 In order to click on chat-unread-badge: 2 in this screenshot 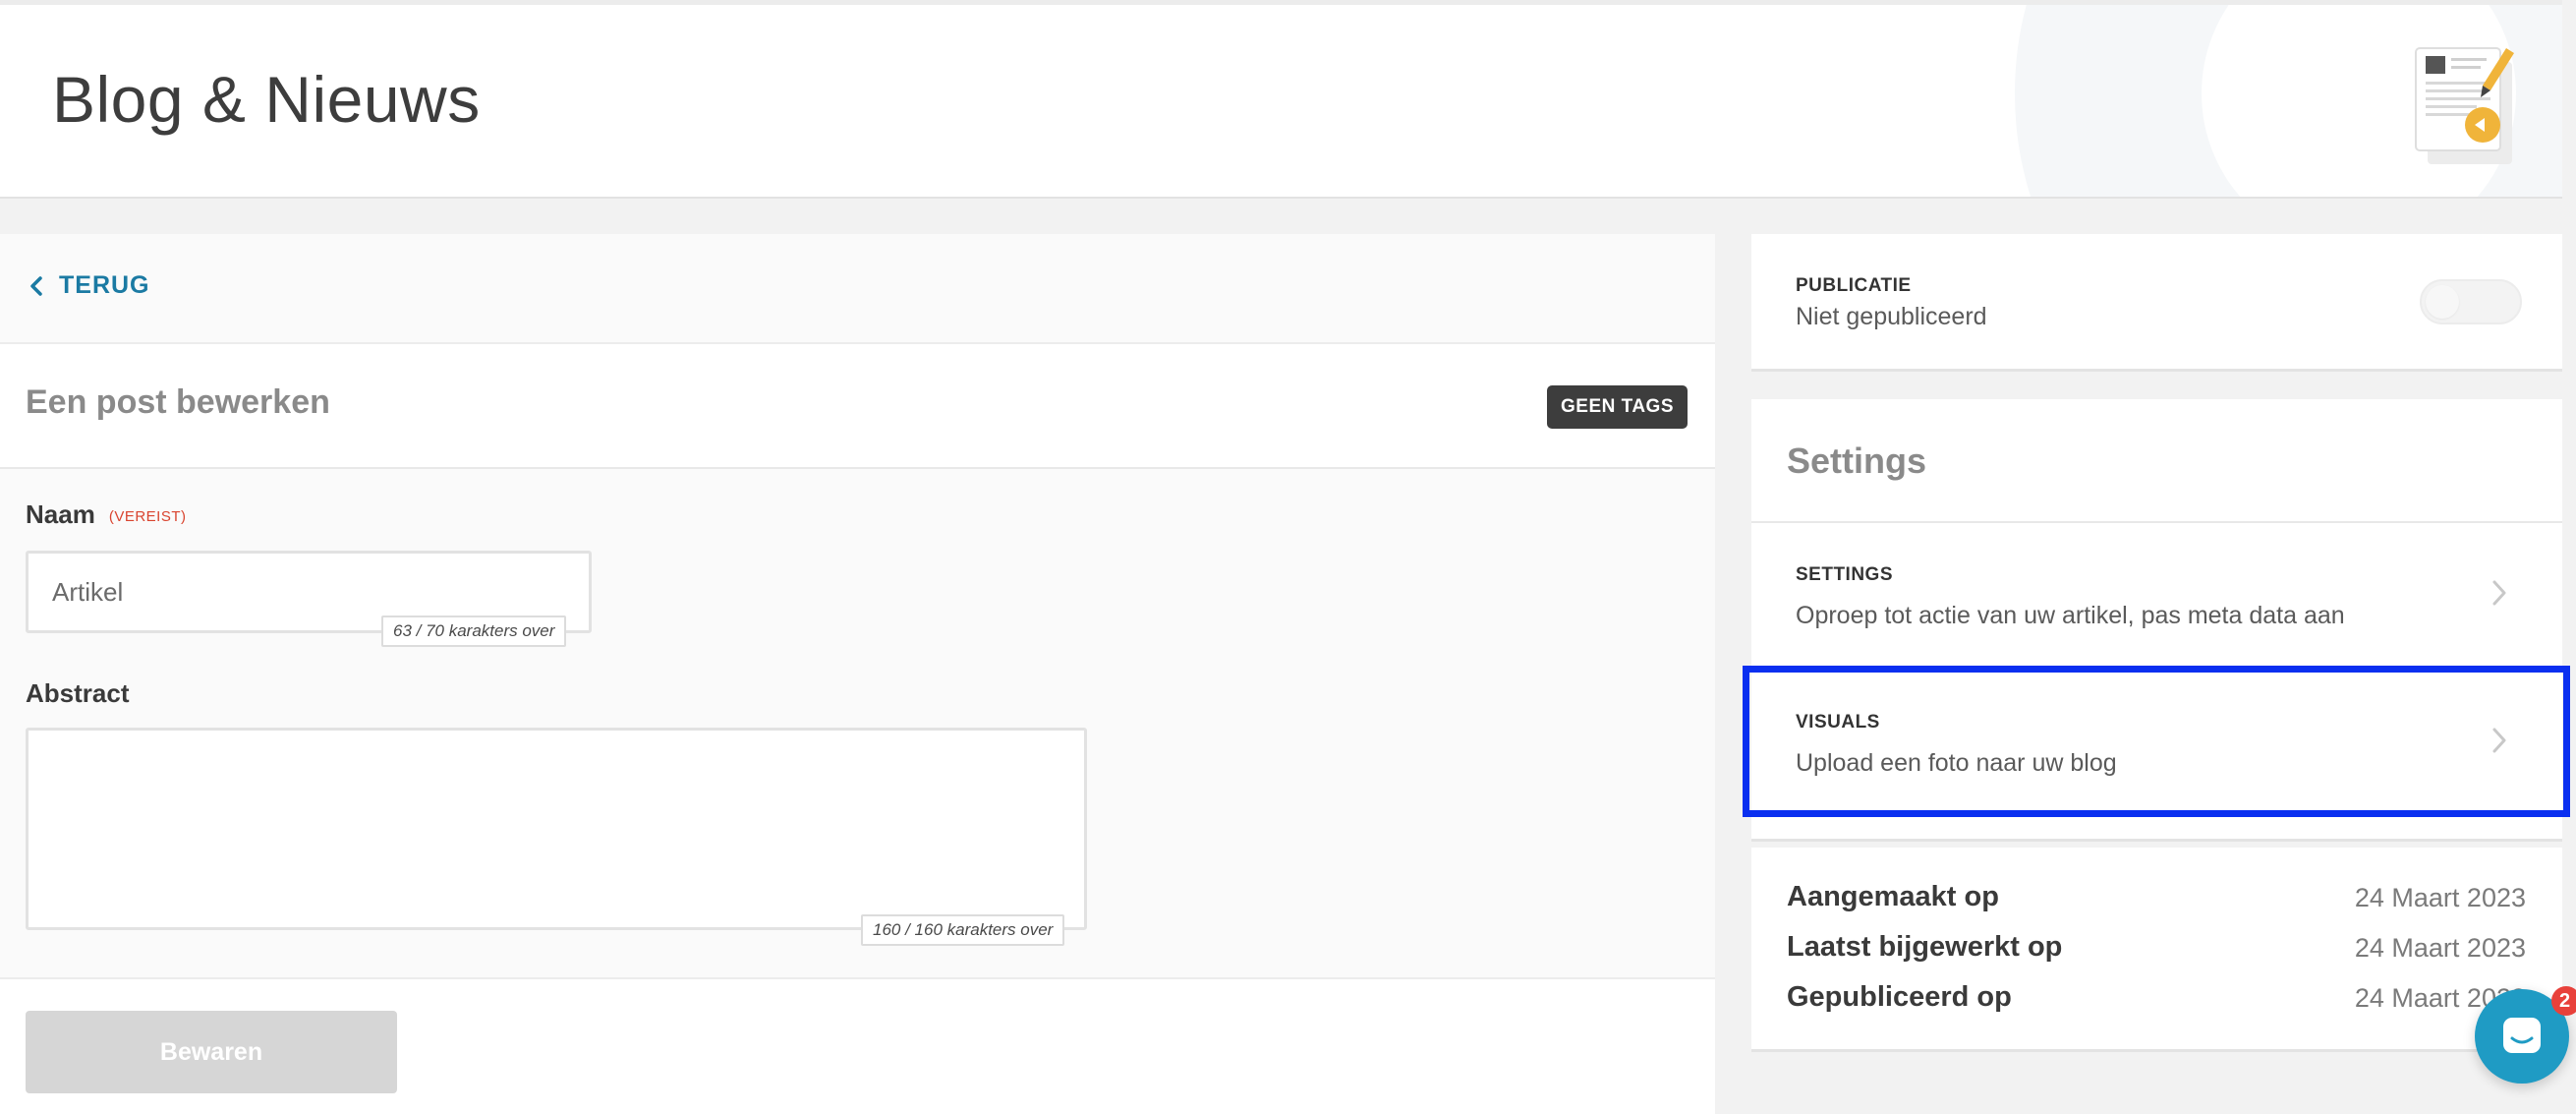, I will do `click(2563, 1001)`.